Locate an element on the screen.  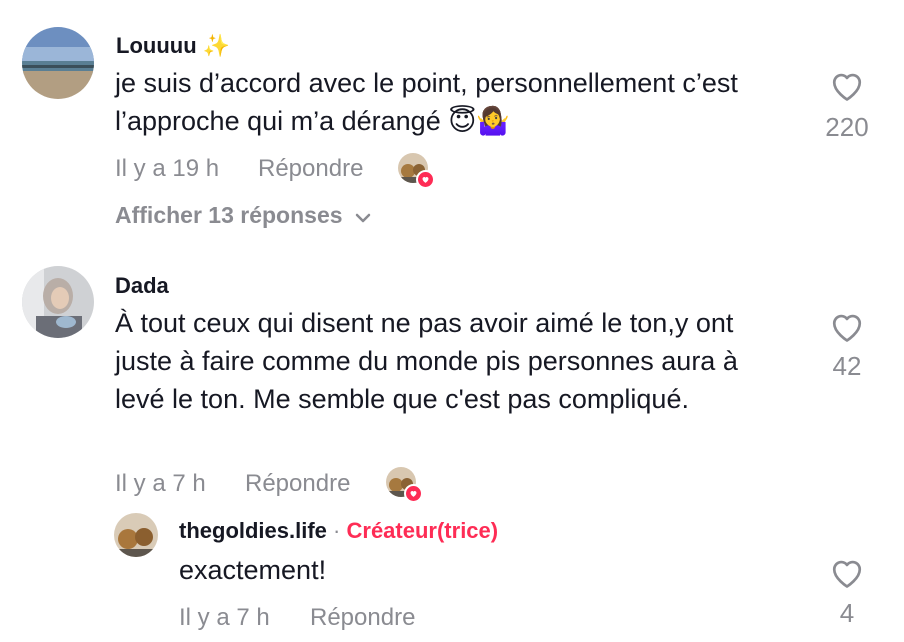
view-replies-label: Afficher 13 réponses is located at coordinates (229, 215).